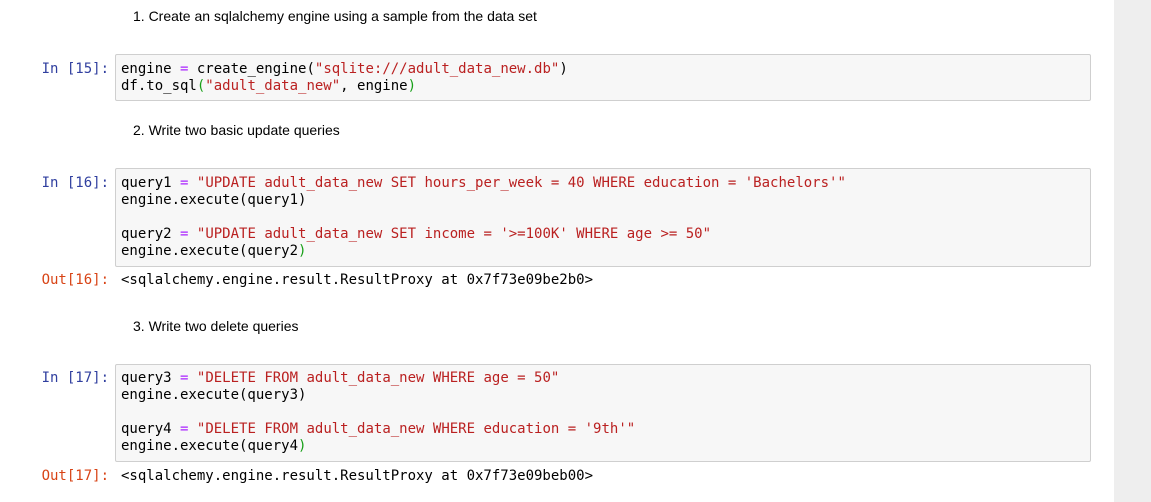 Image resolution: width=1151 pixels, height=502 pixels. What do you see at coordinates (236, 130) in the screenshot?
I see `markdown-step-2: 2. Write two basic update queries` at bounding box center [236, 130].